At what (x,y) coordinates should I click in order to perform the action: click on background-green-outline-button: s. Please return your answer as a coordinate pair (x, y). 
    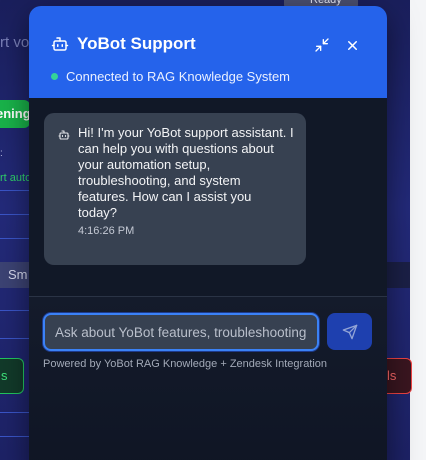
    Looking at the image, I should click on (12, 376).